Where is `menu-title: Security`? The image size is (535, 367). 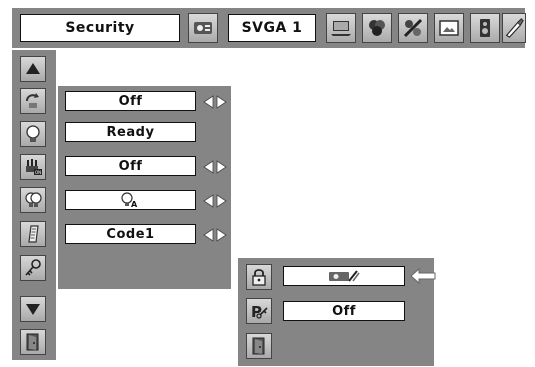 menu-title: Security is located at coordinates (100, 28).